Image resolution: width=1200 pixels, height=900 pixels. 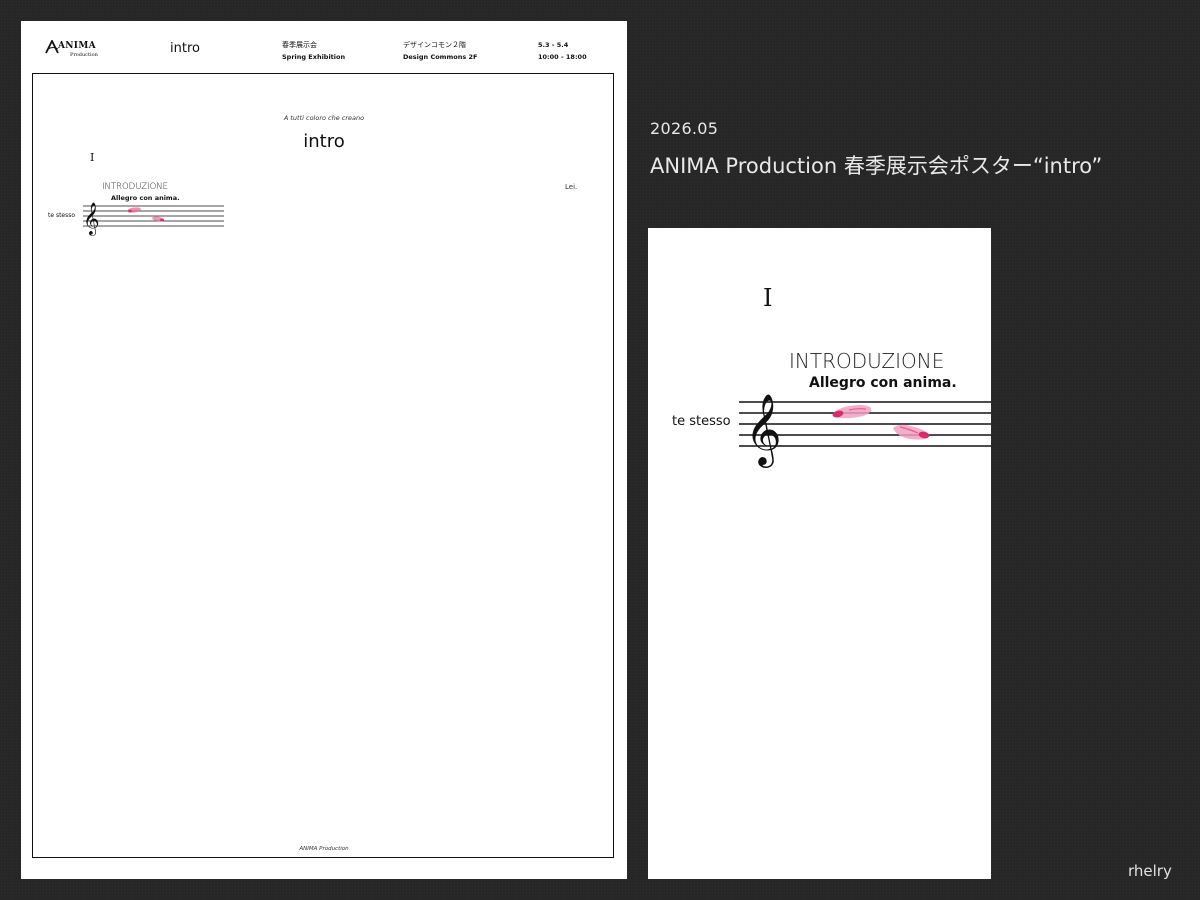 I want to click on post-date: 2026.05, so click(x=684, y=128).